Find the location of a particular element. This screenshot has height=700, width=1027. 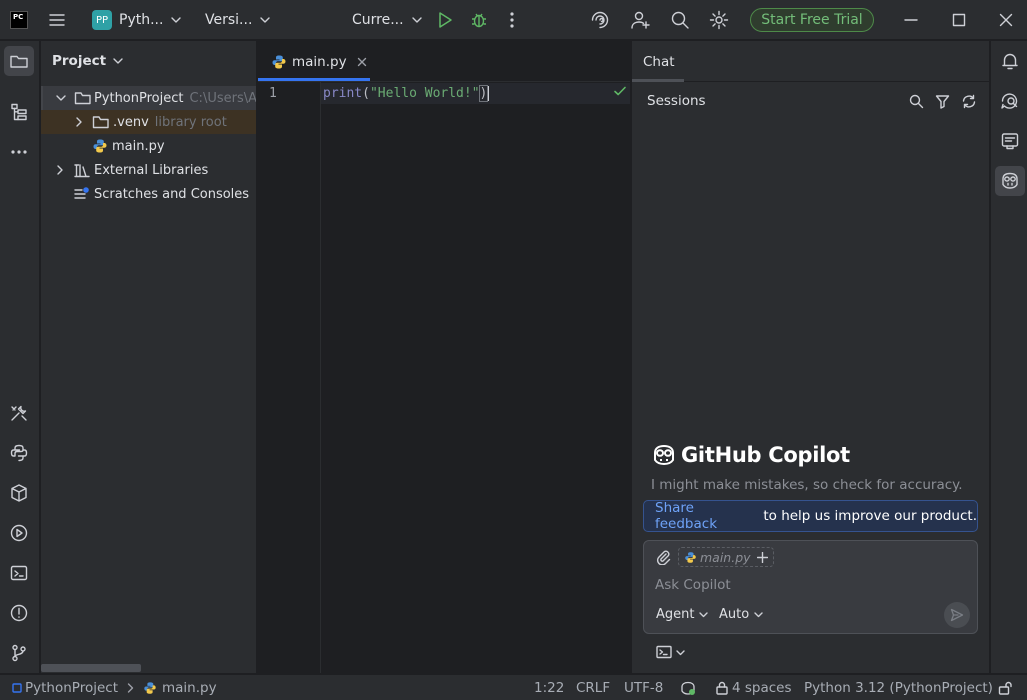

context-file-chip: main.py is located at coordinates (726, 557).